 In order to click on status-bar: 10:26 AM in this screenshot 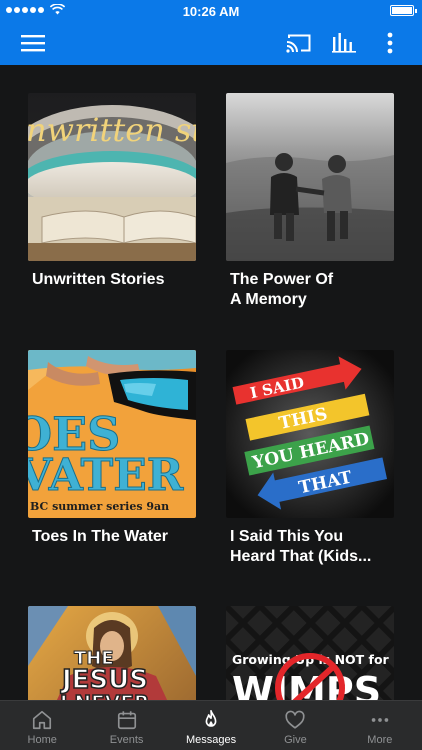, I will do `click(211, 11)`.